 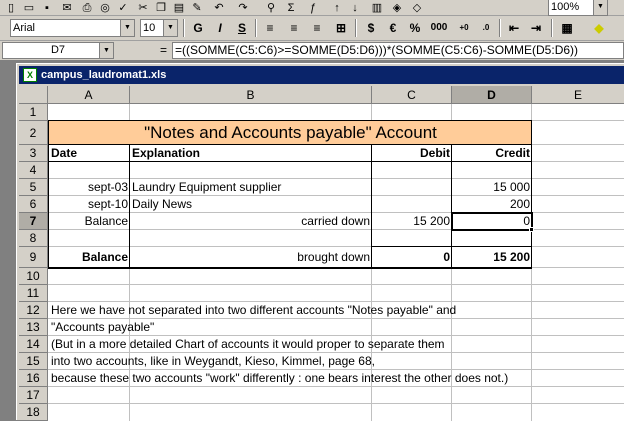 What do you see at coordinates (290, 132) in the screenshot?
I see `account-title: "Notes and Accounts payable" Account` at bounding box center [290, 132].